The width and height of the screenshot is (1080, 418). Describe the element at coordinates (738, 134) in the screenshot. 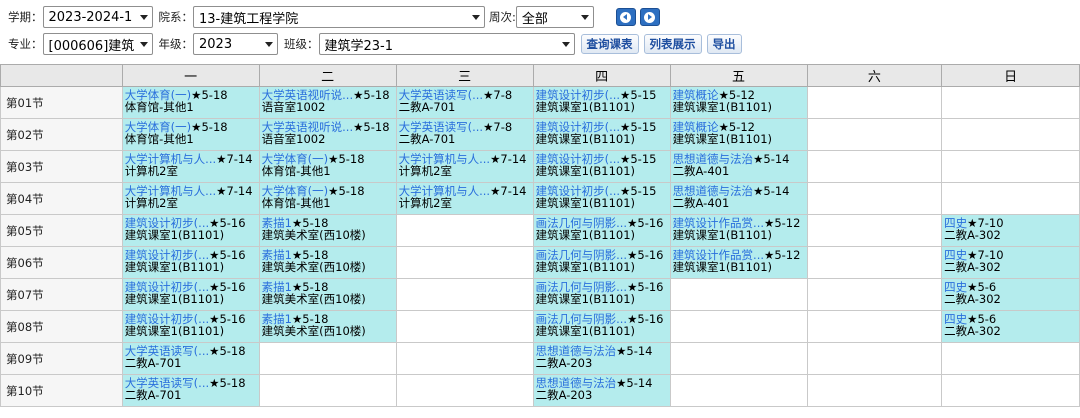

I see `course-cell: 建筑概论★5-12 建筑课室1(B1101)` at that location.